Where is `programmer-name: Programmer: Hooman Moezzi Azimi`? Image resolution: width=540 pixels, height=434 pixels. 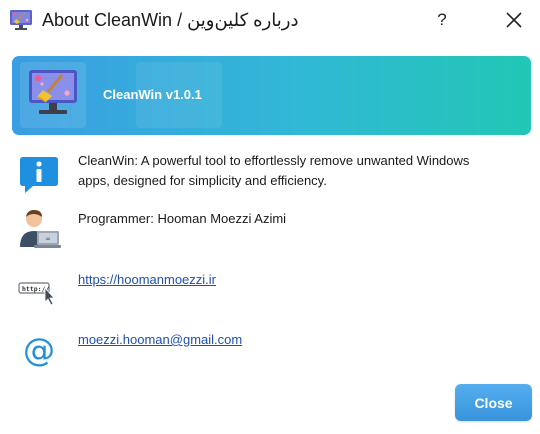
programmer-name: Programmer: Hooman Moezzi Azimi is located at coordinates (182, 218).